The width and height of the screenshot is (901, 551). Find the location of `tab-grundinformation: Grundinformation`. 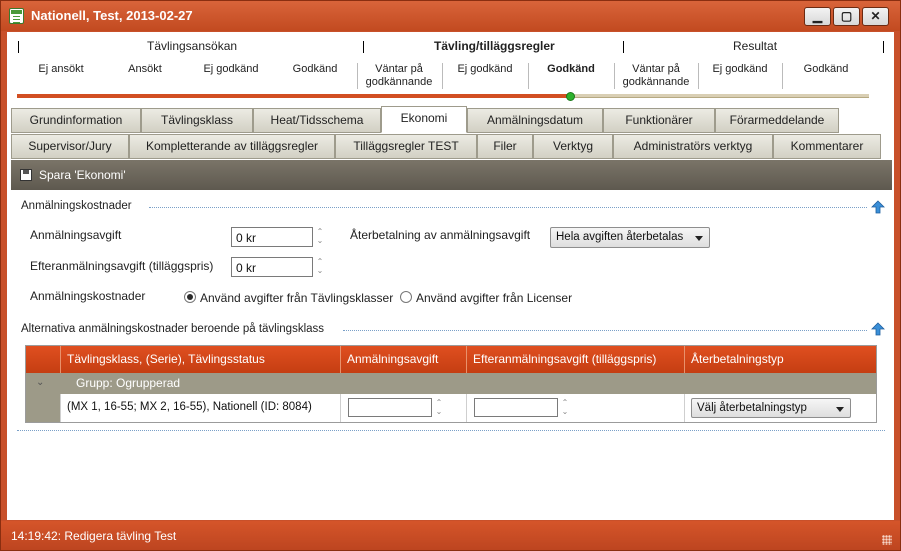

tab-grundinformation: Grundinformation is located at coordinates (76, 120).